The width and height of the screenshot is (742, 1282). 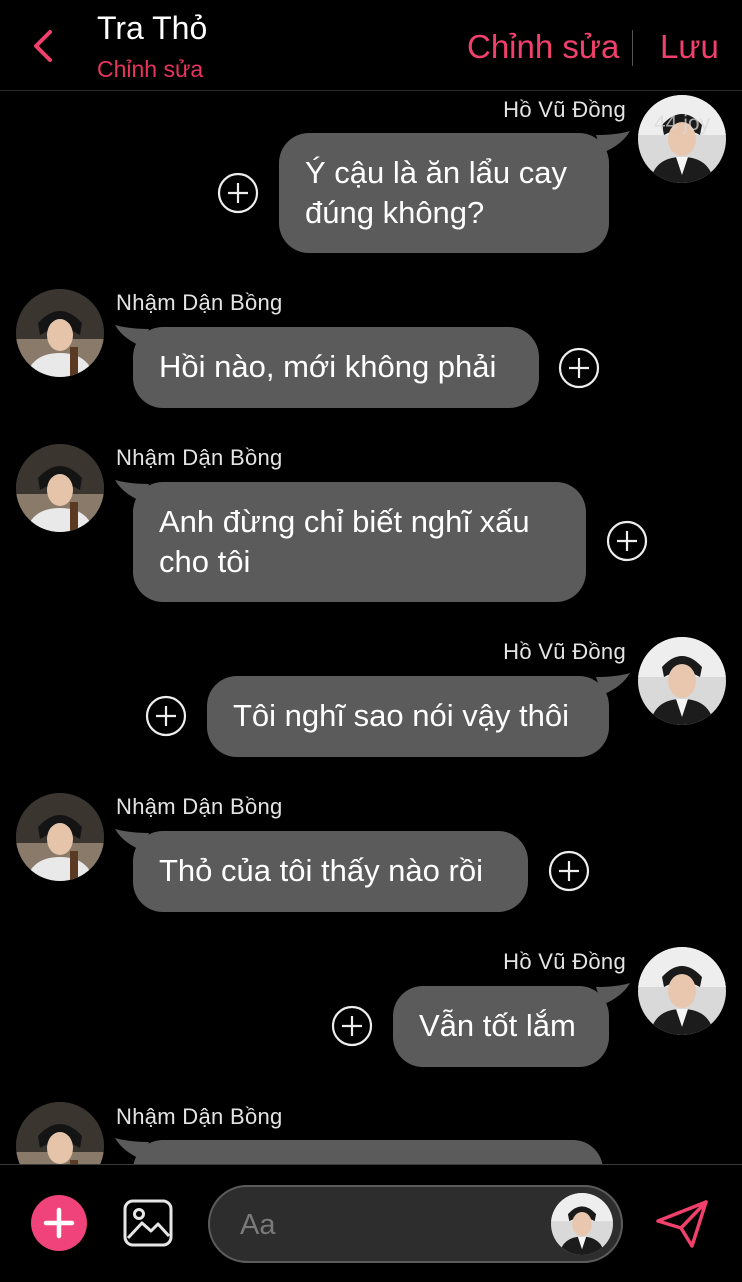 I want to click on persona-avatar, so click(x=582, y=1224).